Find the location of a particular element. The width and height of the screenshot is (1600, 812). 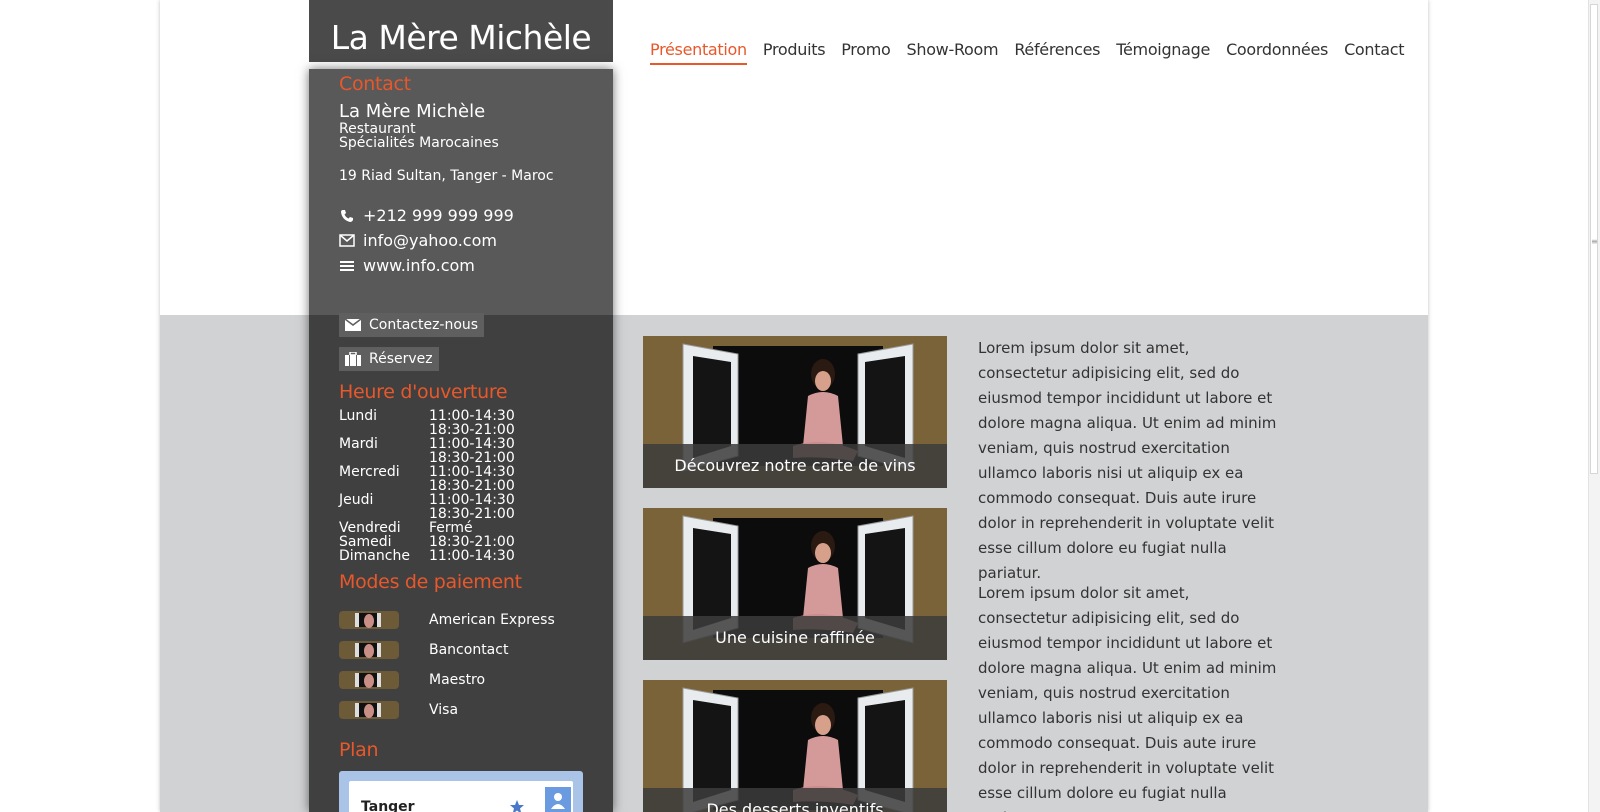

email-line: info@yahoo.com is located at coordinates (469, 240).